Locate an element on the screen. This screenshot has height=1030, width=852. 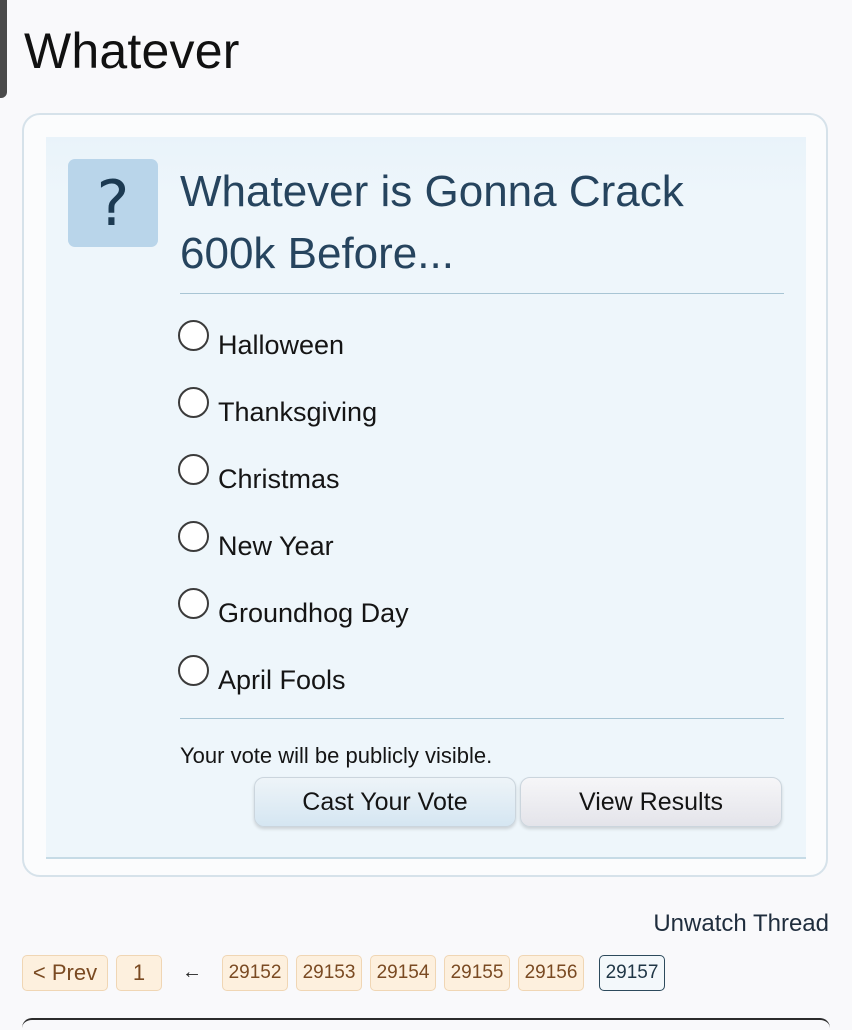
poll-option: Thanksgiving is located at coordinates (293, 407).